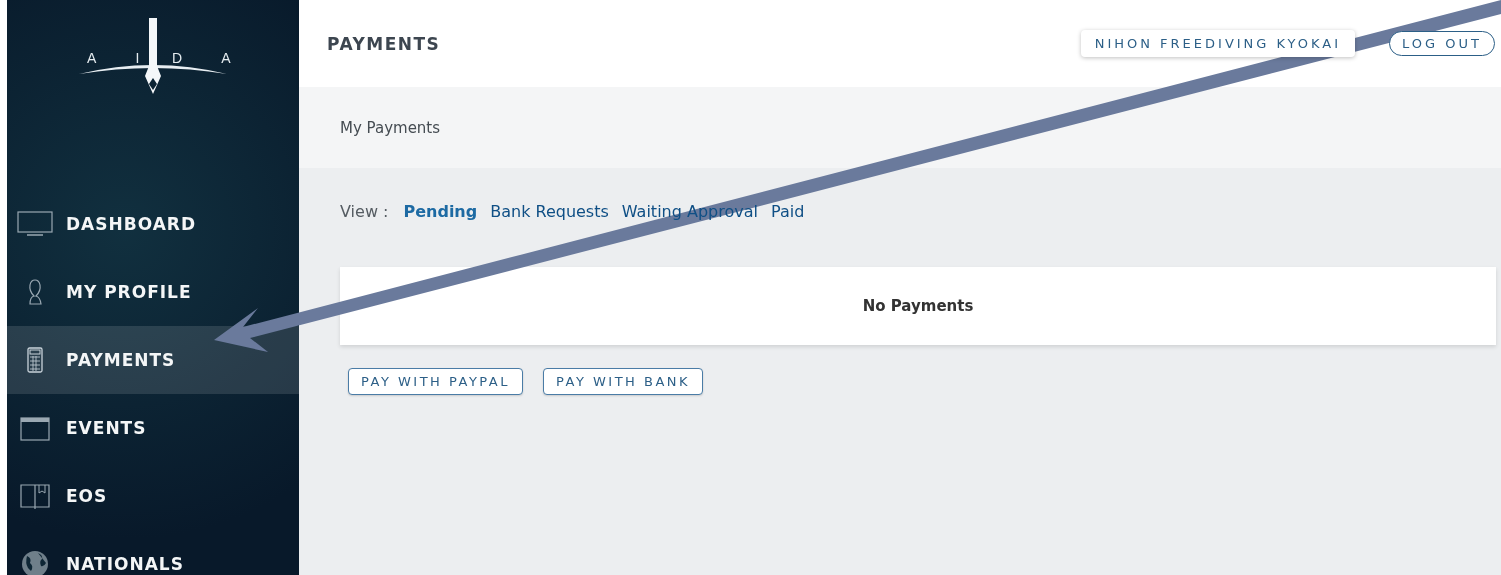 Image resolution: width=1501 pixels, height=575 pixels. I want to click on sidebar-item: PAYMENTS, so click(153, 360).